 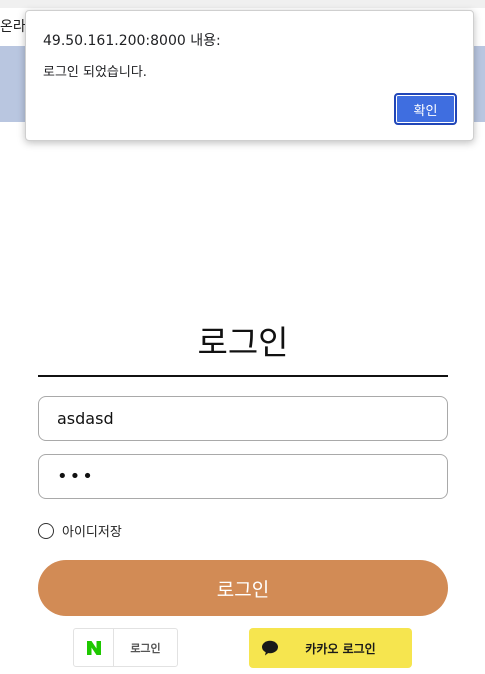 I want to click on title-divider, so click(x=243, y=376).